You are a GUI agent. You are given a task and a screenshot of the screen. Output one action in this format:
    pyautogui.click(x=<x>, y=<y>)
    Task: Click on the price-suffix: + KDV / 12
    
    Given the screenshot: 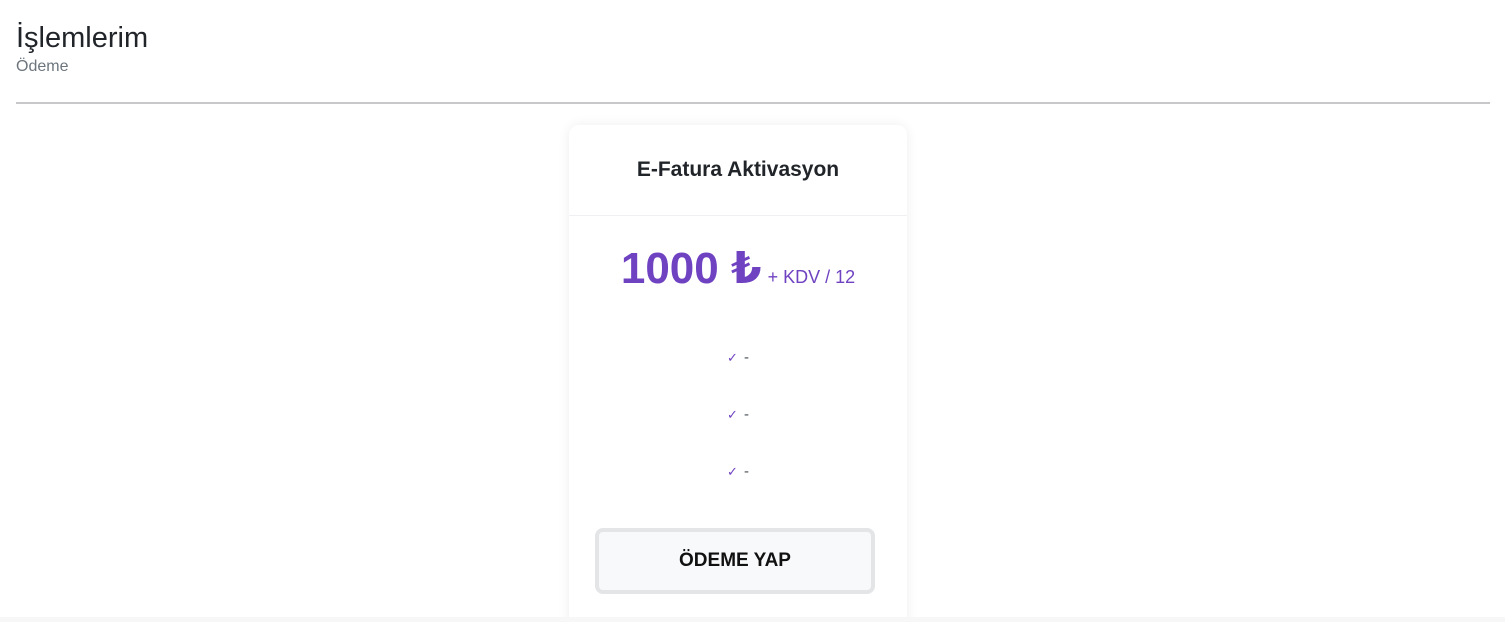 What is the action you would take?
    pyautogui.click(x=811, y=277)
    